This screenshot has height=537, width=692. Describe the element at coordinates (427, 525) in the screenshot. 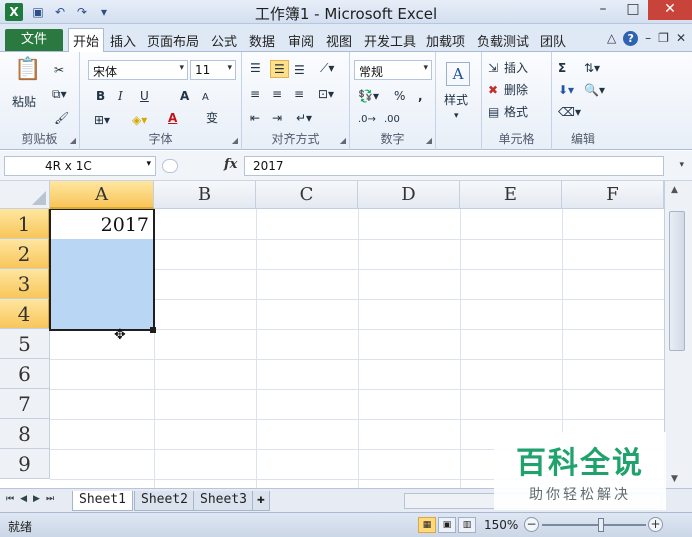

I see `normal-view-icon: ▦` at that location.